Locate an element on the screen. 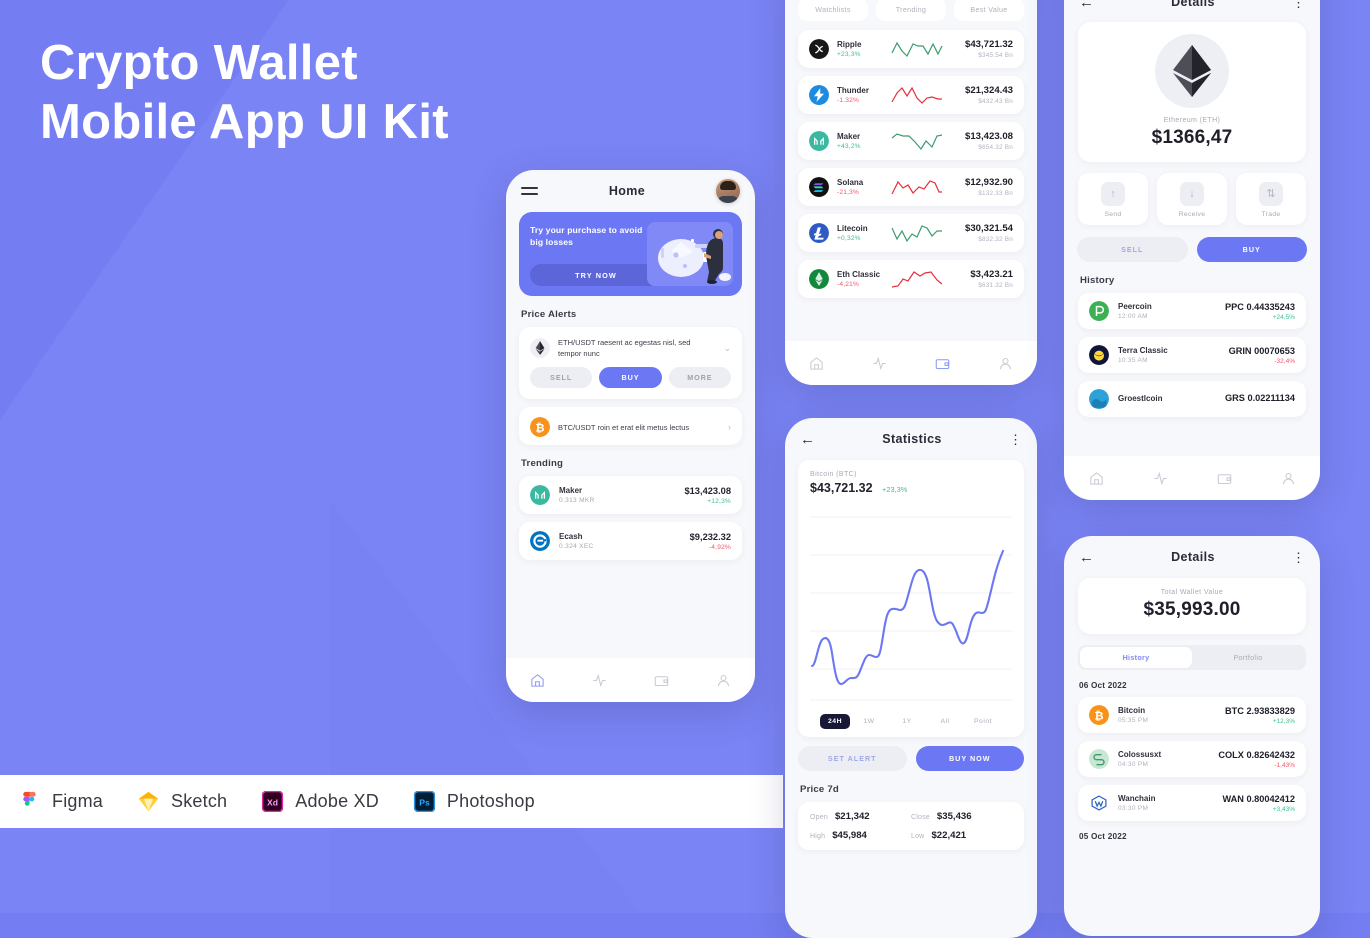 This screenshot has height=938, width=1370. range-1y: 1Y is located at coordinates (907, 721).